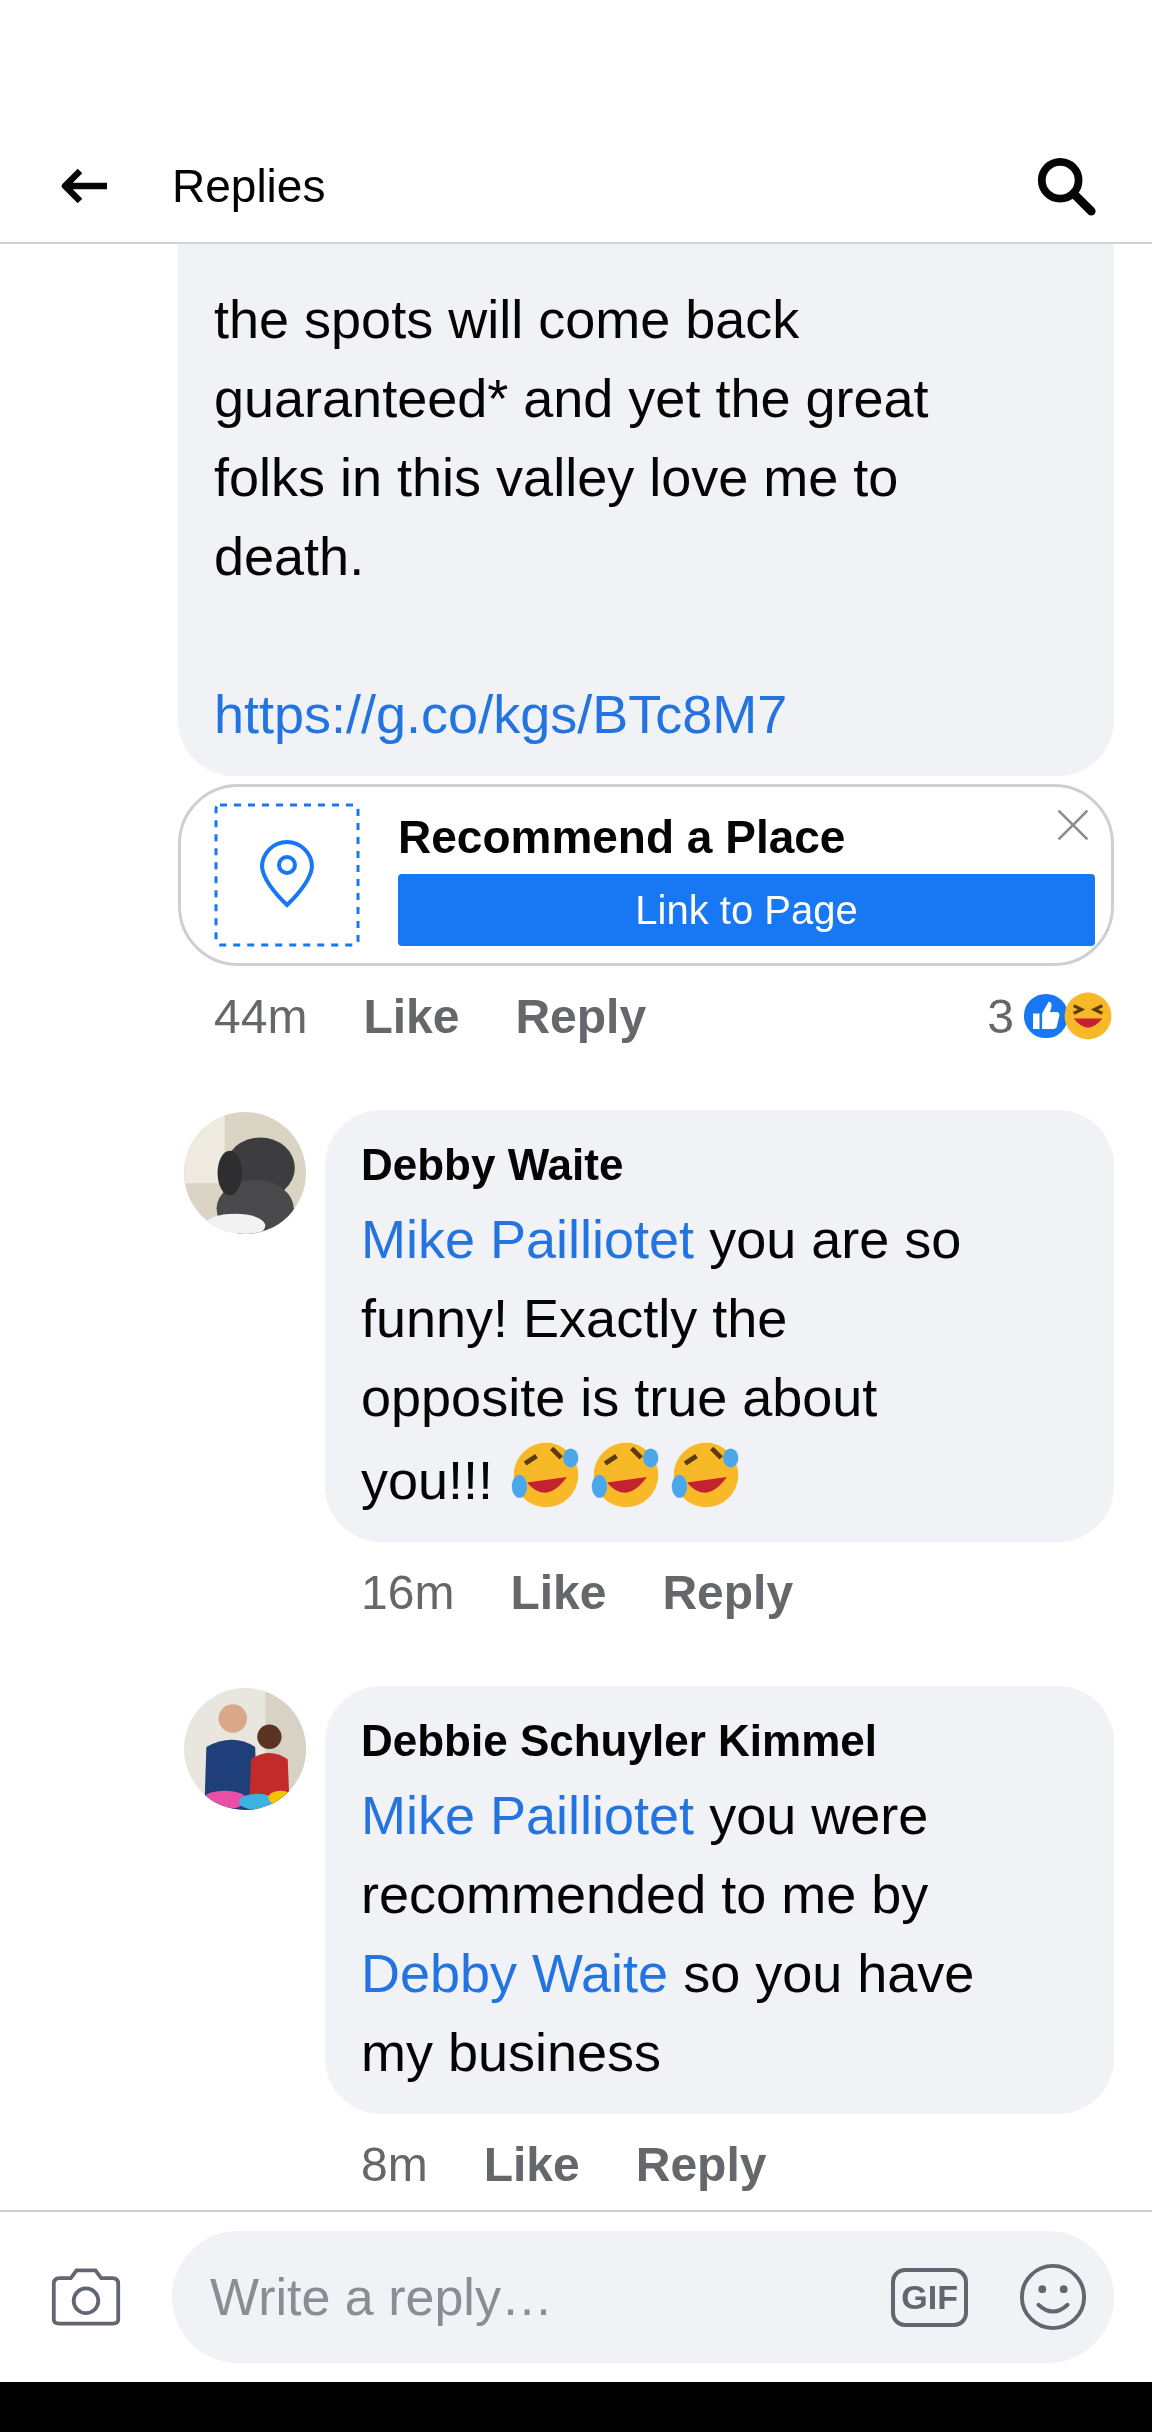 The height and width of the screenshot is (2432, 1152). I want to click on close-icon, so click(1073, 825).